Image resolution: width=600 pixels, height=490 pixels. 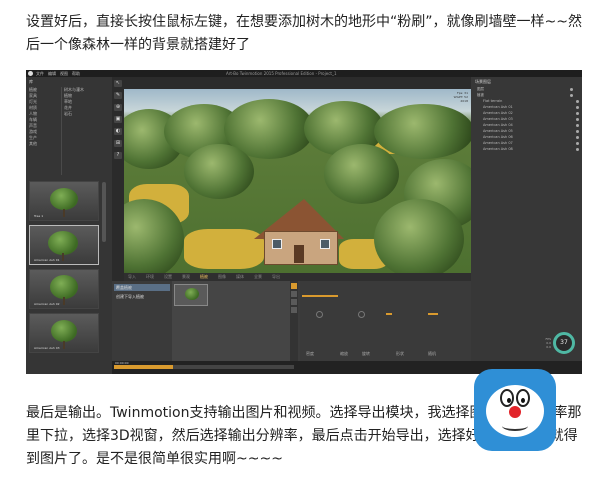 I want to click on subcategory-item: 岩石, so click(x=74, y=114).